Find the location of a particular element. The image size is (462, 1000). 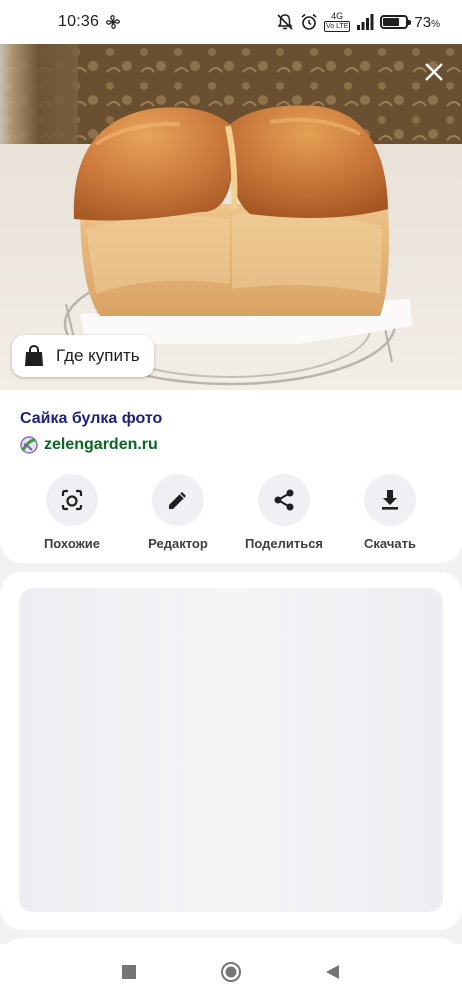

editor-button: Редактор is located at coordinates (178, 512).